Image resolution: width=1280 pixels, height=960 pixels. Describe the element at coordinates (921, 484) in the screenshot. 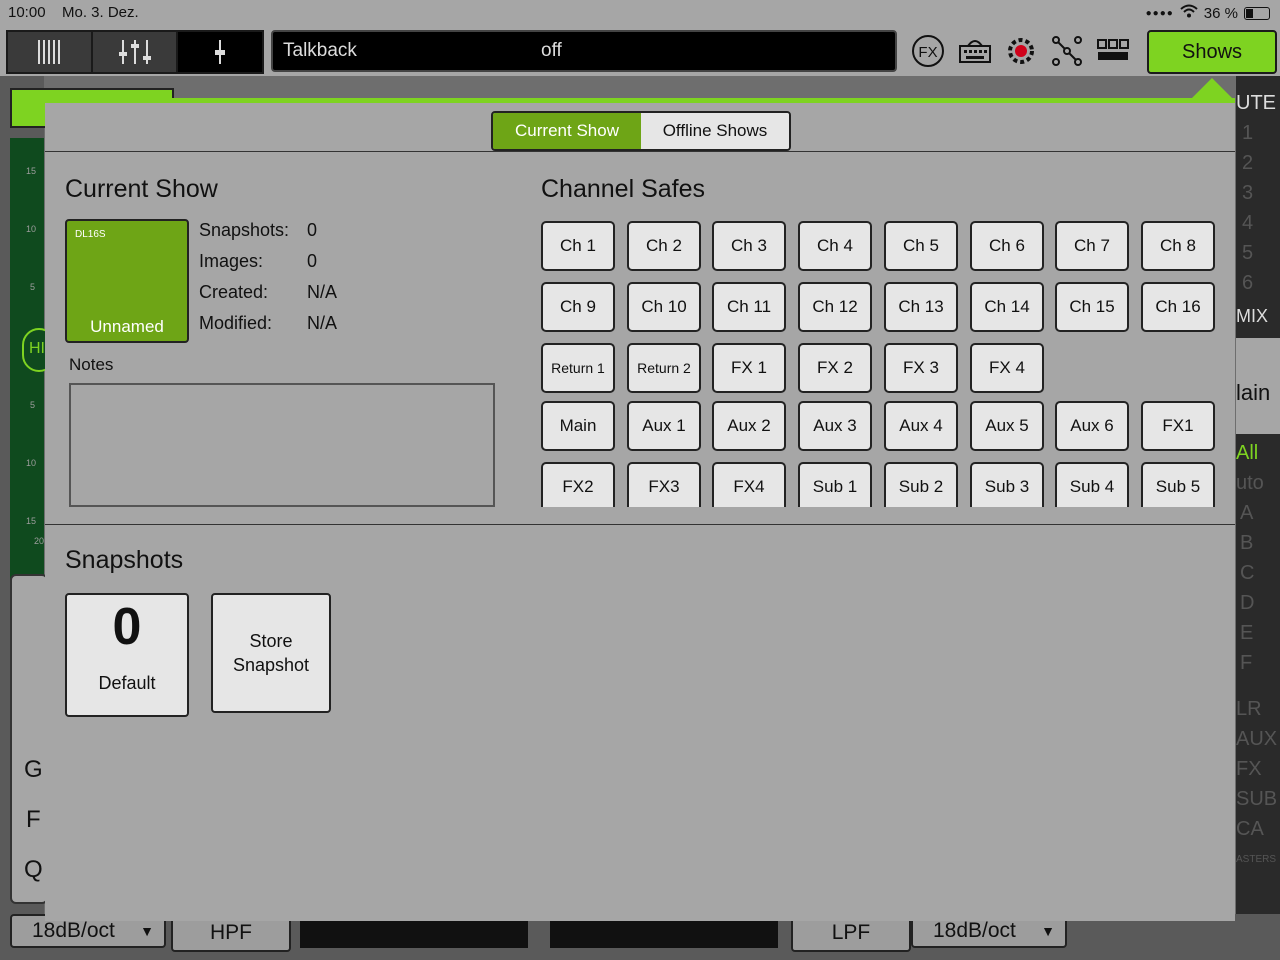

I see `channel-safe-button: Sub 2` at that location.